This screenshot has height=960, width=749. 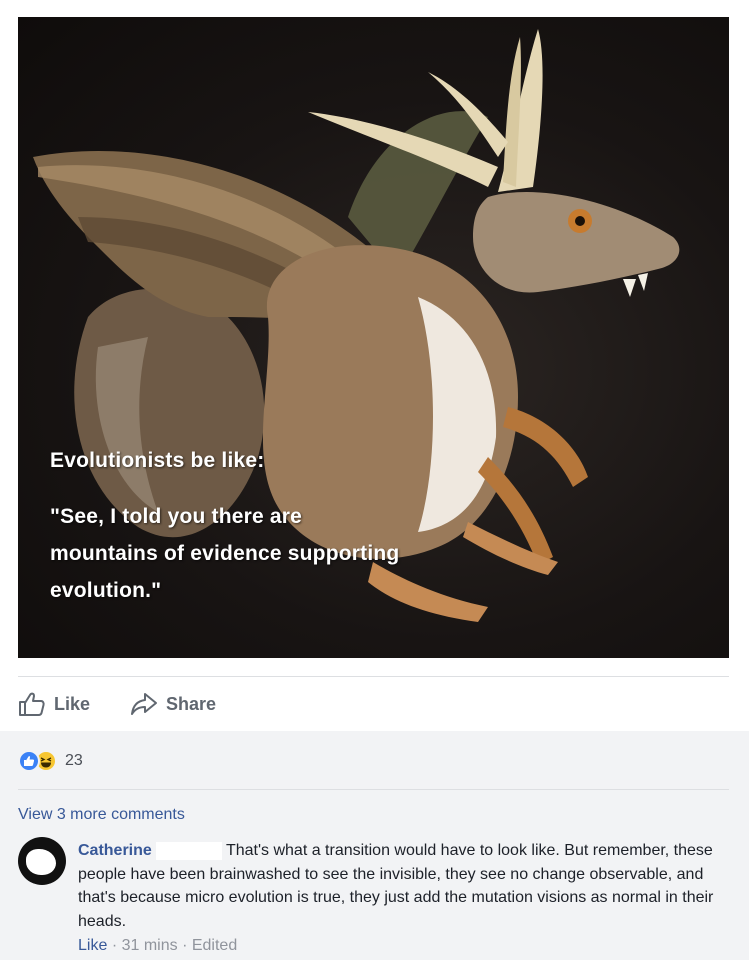 What do you see at coordinates (188, 850) in the screenshot?
I see `redacted-name` at bounding box center [188, 850].